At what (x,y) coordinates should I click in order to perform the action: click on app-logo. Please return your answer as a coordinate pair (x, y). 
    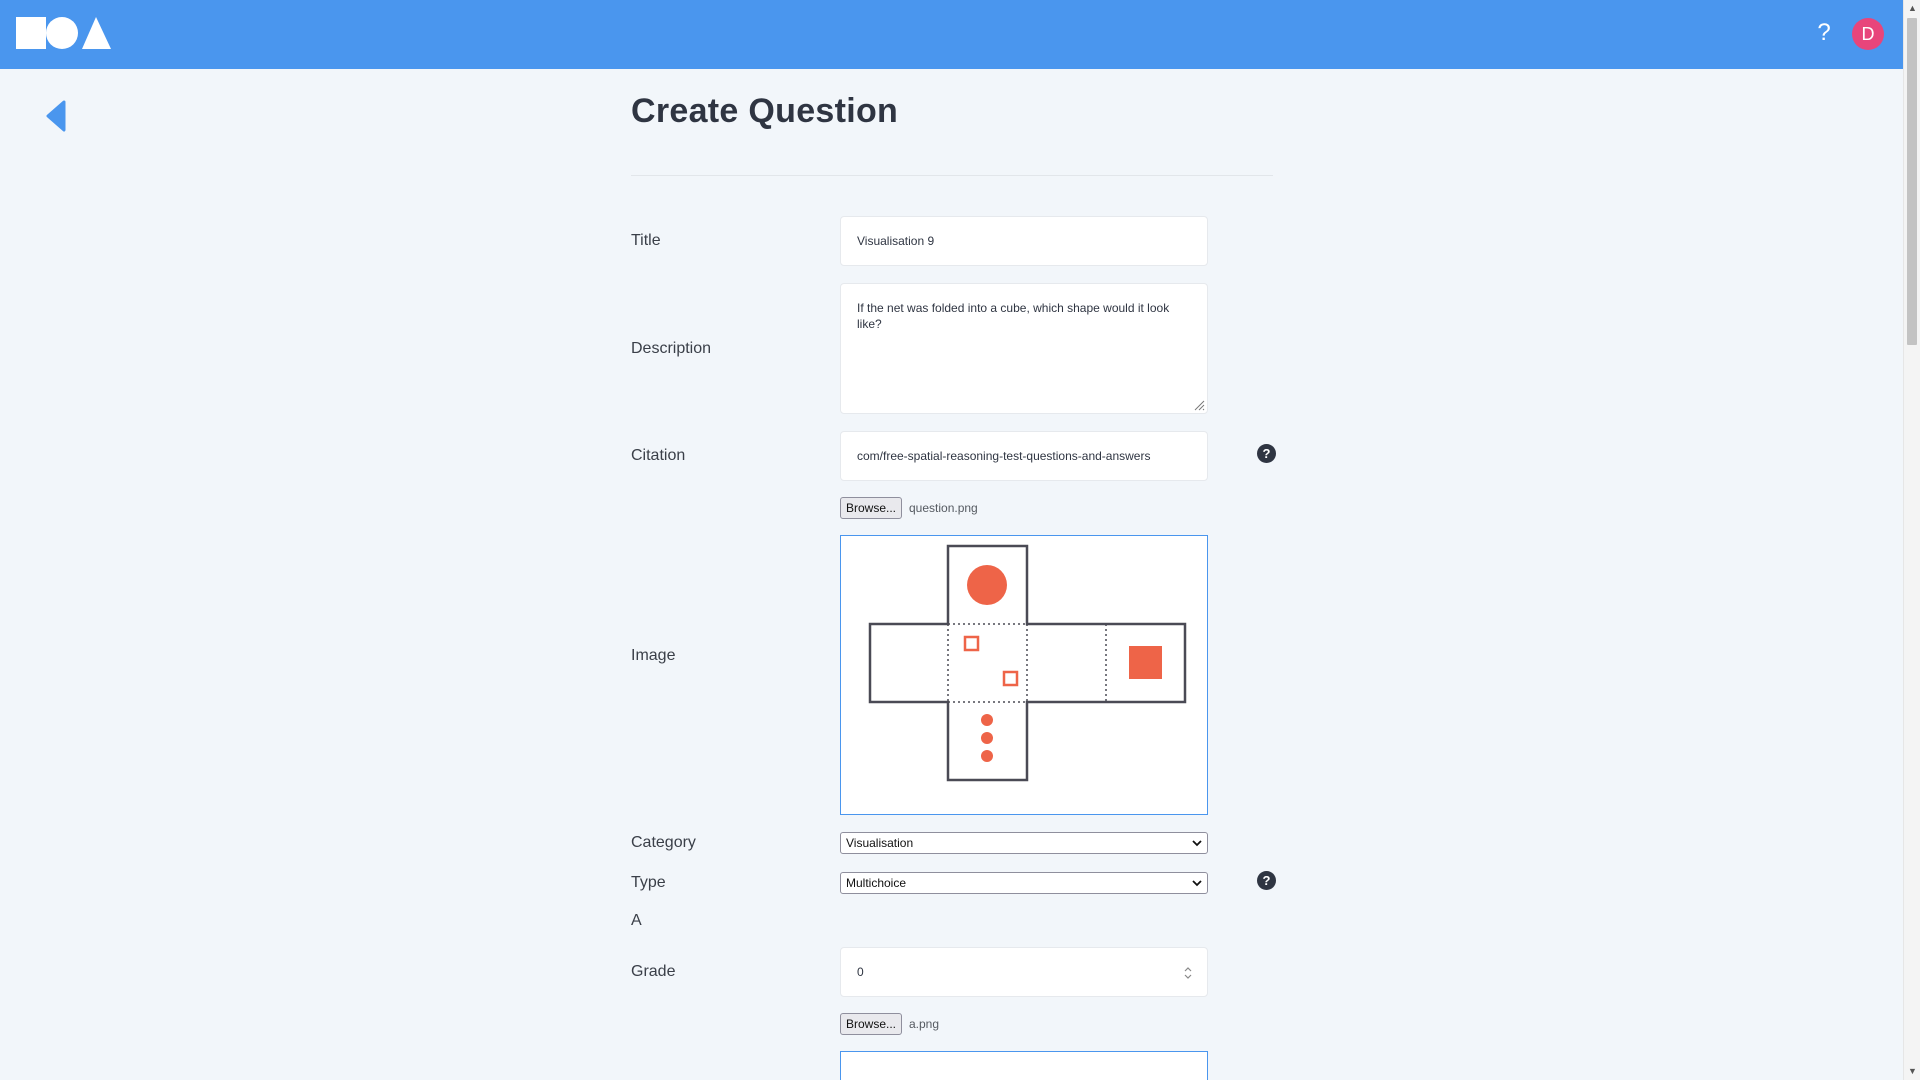
    Looking at the image, I should click on (63, 33).